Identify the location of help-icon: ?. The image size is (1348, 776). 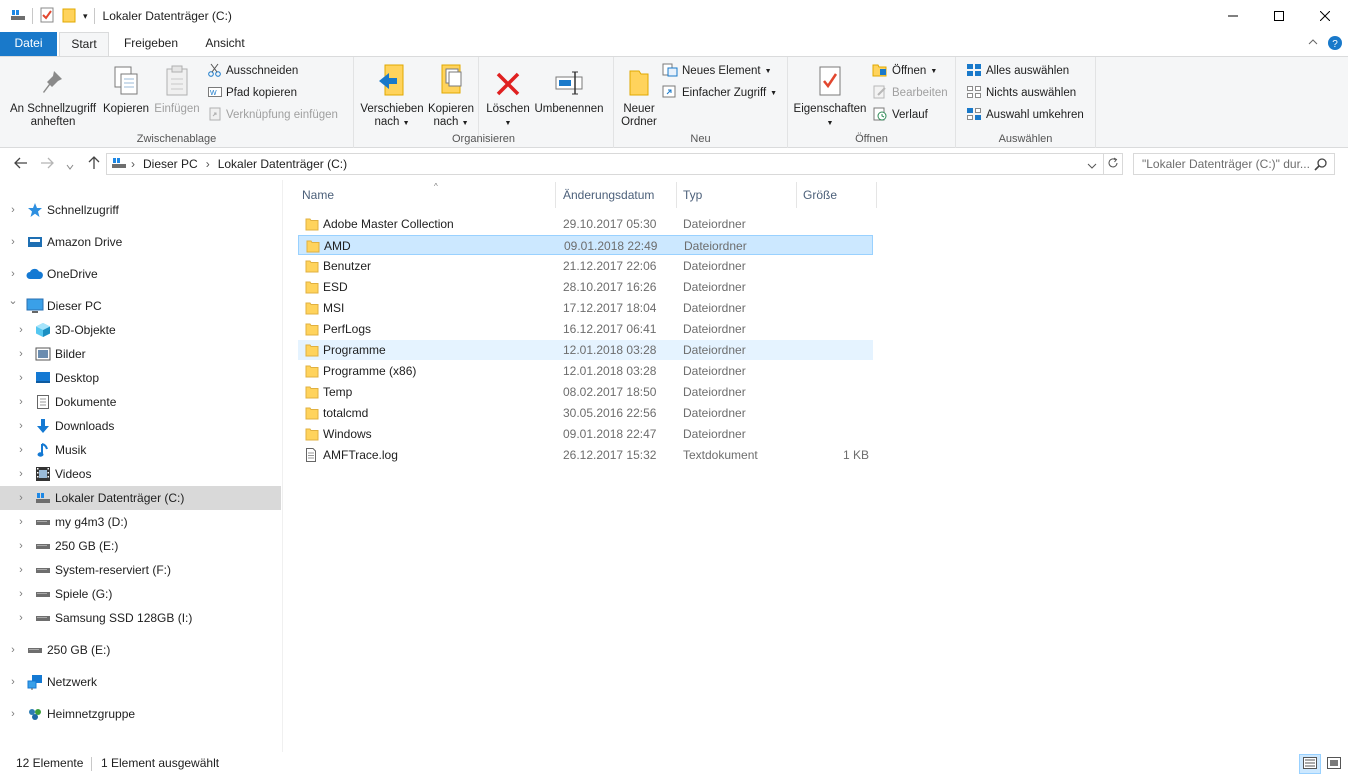
(1335, 44).